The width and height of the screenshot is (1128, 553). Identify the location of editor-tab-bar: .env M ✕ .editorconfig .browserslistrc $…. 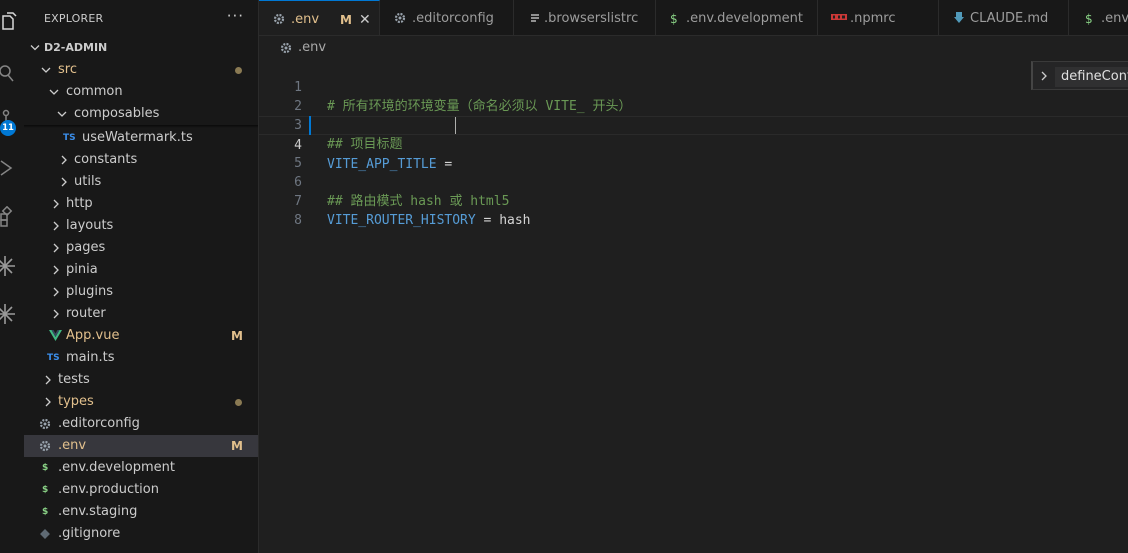
(693, 18).